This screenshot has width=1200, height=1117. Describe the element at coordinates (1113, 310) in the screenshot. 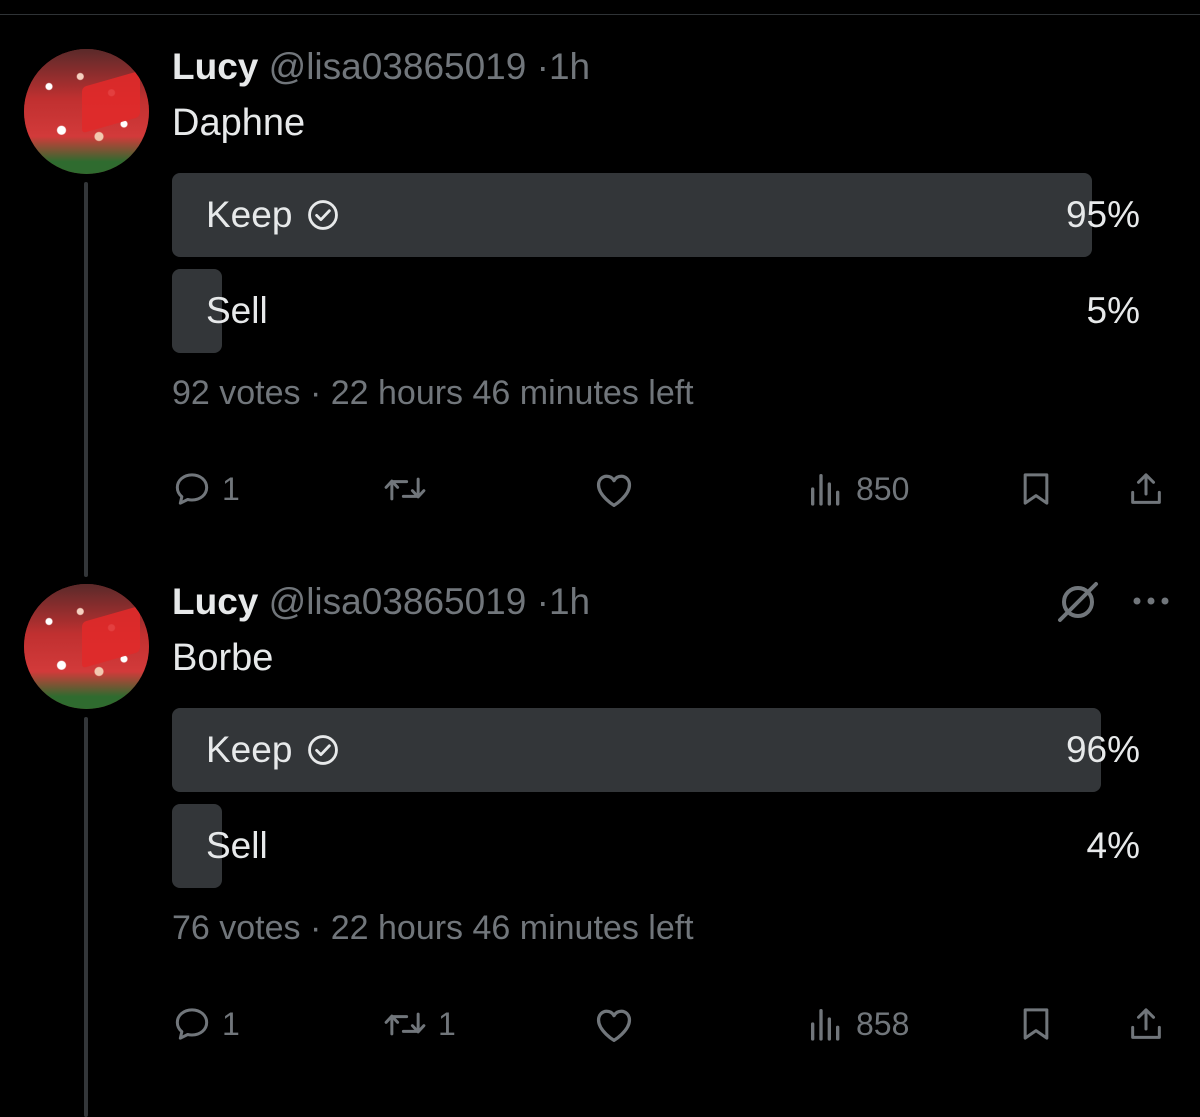

I see `poll-option-percent: 5%` at that location.